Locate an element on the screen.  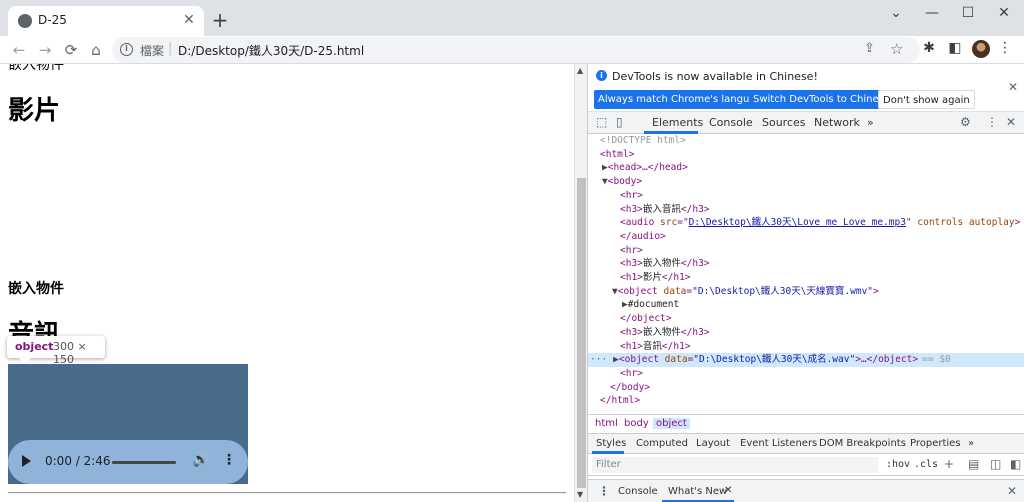
tooltip-tag: object is located at coordinates (34, 346).